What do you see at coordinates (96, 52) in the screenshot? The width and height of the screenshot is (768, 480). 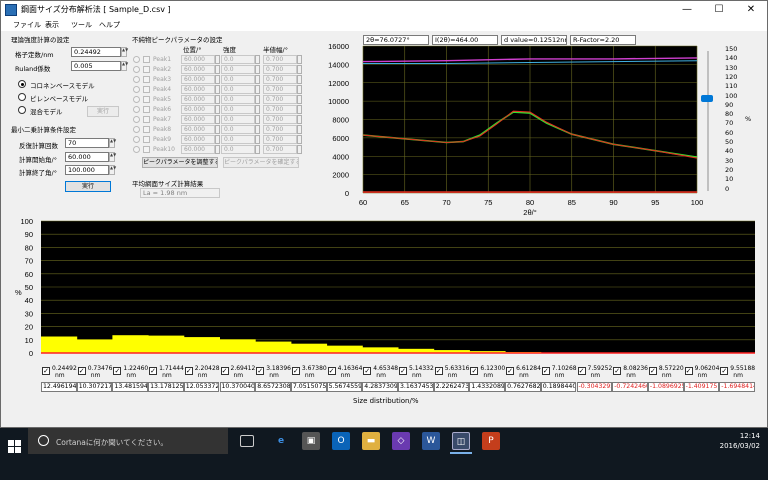 I see `lattice-input: 0.24492` at bounding box center [96, 52].